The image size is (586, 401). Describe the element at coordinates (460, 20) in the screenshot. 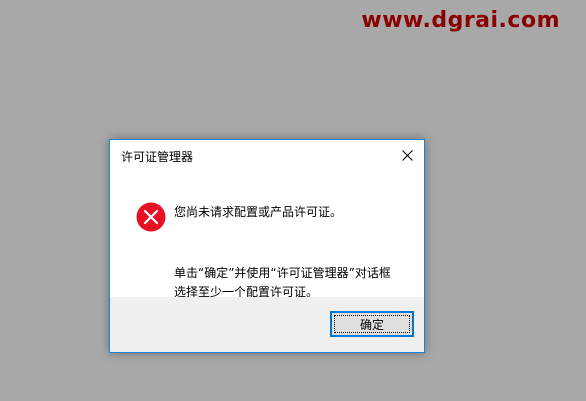

I see `watermark-text: www.dgrai.com` at that location.